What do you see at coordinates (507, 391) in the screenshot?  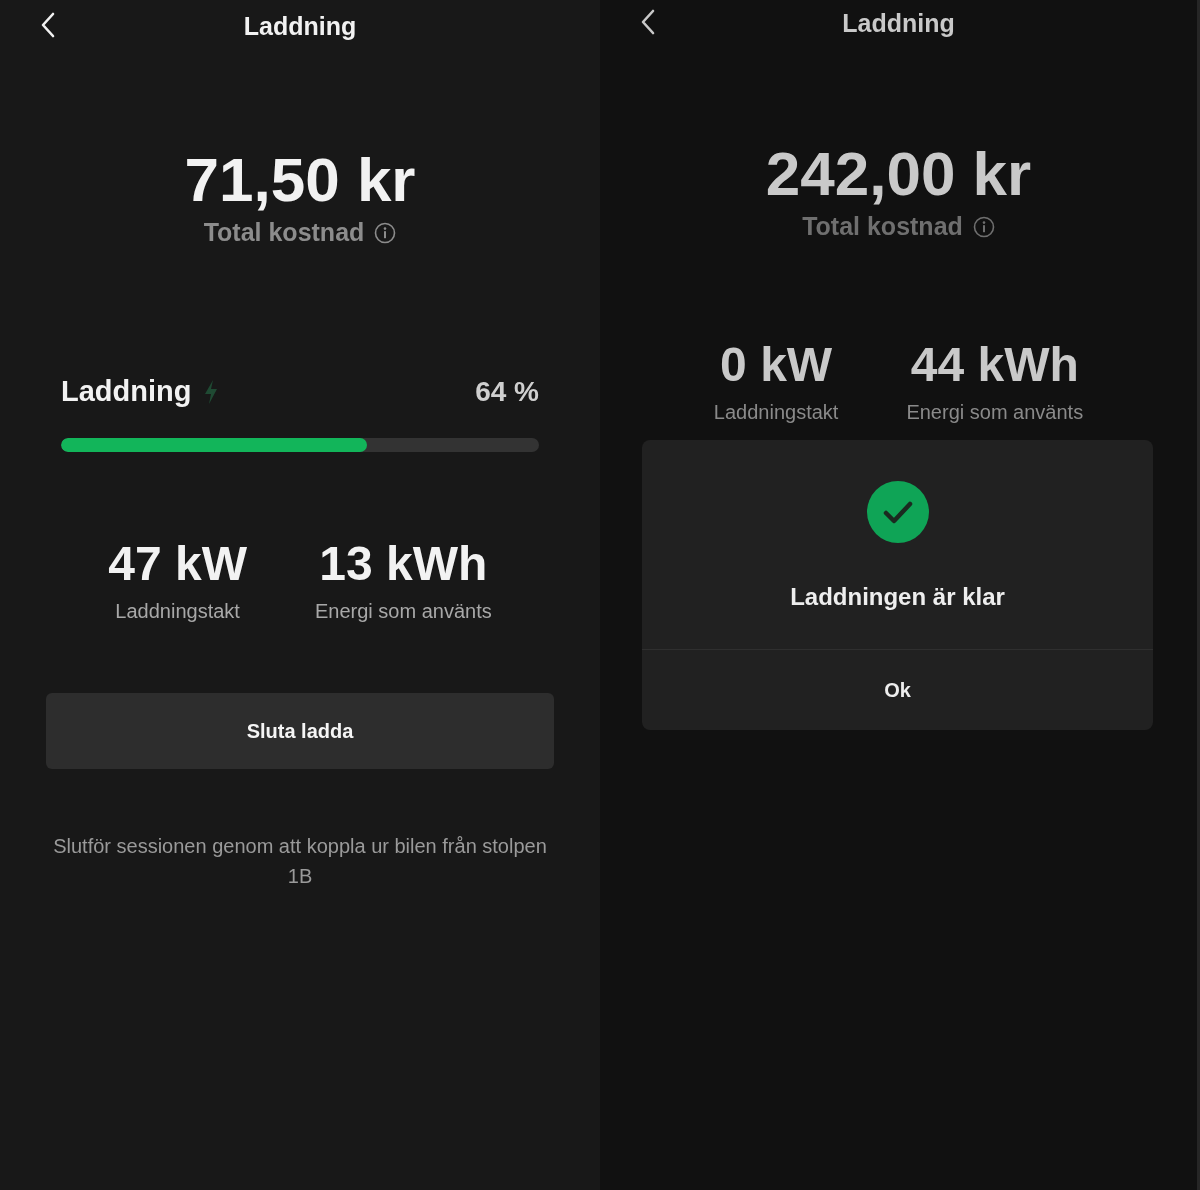 I see `charge-percentage: 64 %` at bounding box center [507, 391].